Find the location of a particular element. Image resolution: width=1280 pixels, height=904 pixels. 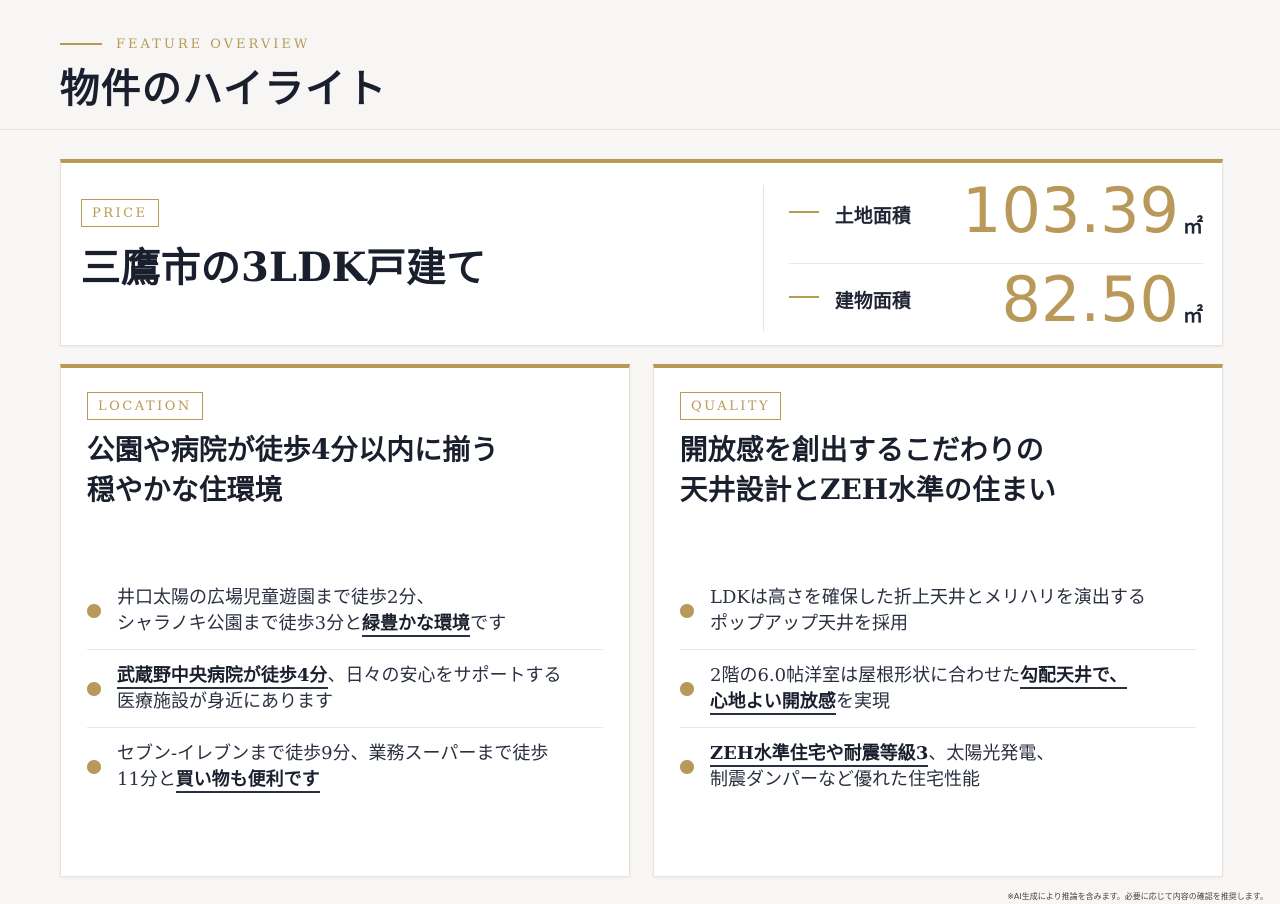

vertical-divider is located at coordinates (763, 258).